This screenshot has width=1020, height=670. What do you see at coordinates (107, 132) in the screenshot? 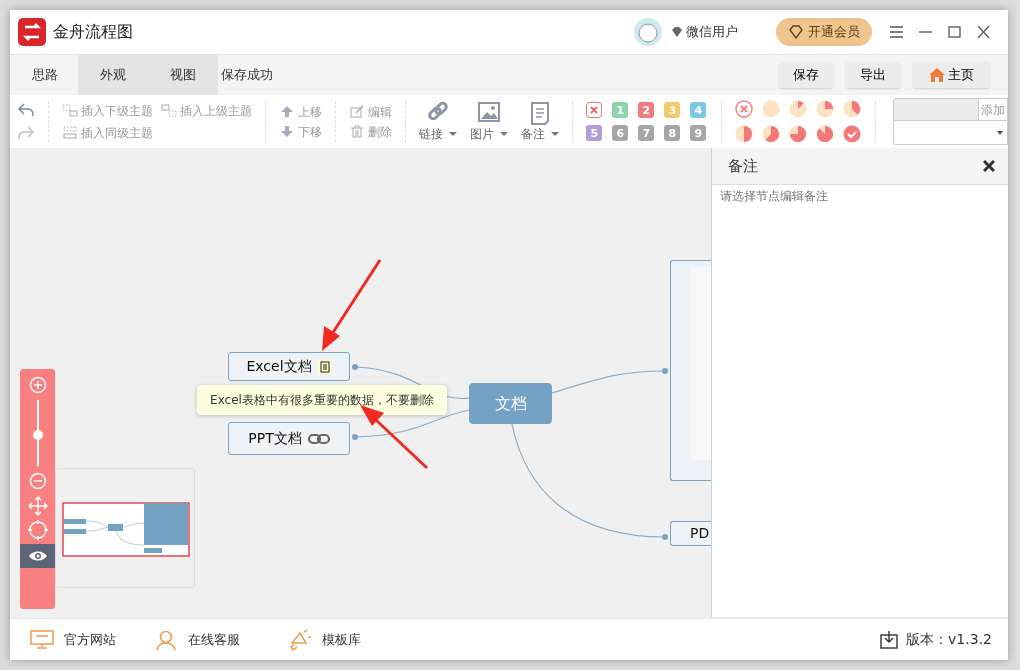
I see `toolbar-button: 插入同级主题` at bounding box center [107, 132].